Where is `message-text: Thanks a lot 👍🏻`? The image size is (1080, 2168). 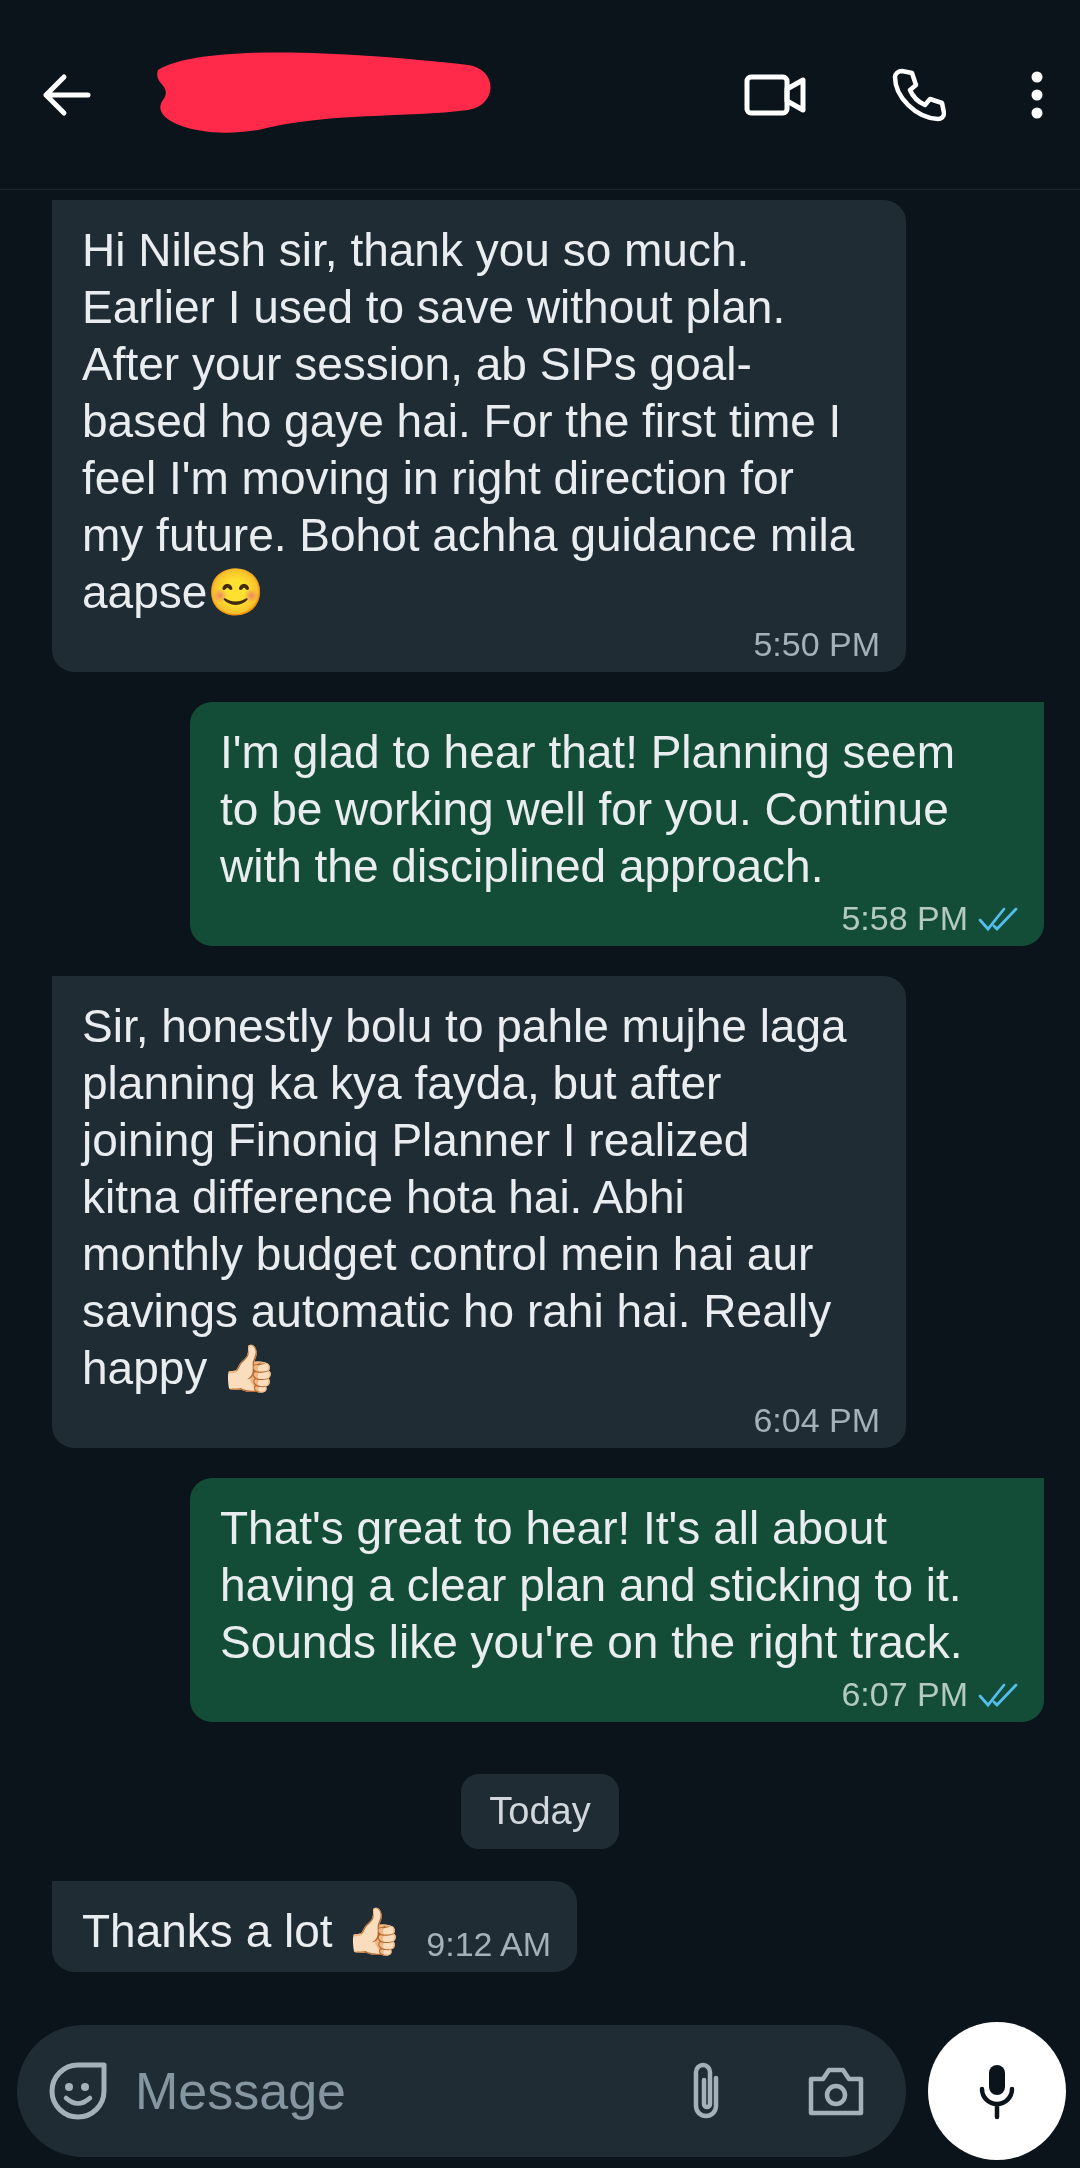 message-text: Thanks a lot 👍🏻 is located at coordinates (242, 1931).